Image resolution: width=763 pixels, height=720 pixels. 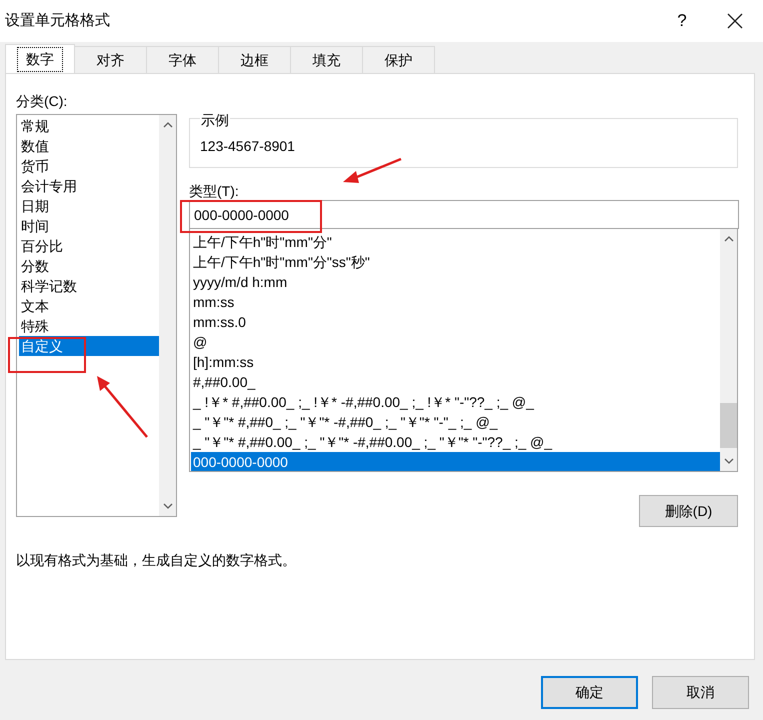 What do you see at coordinates (183, 59) in the screenshot?
I see `tab: 字体` at bounding box center [183, 59].